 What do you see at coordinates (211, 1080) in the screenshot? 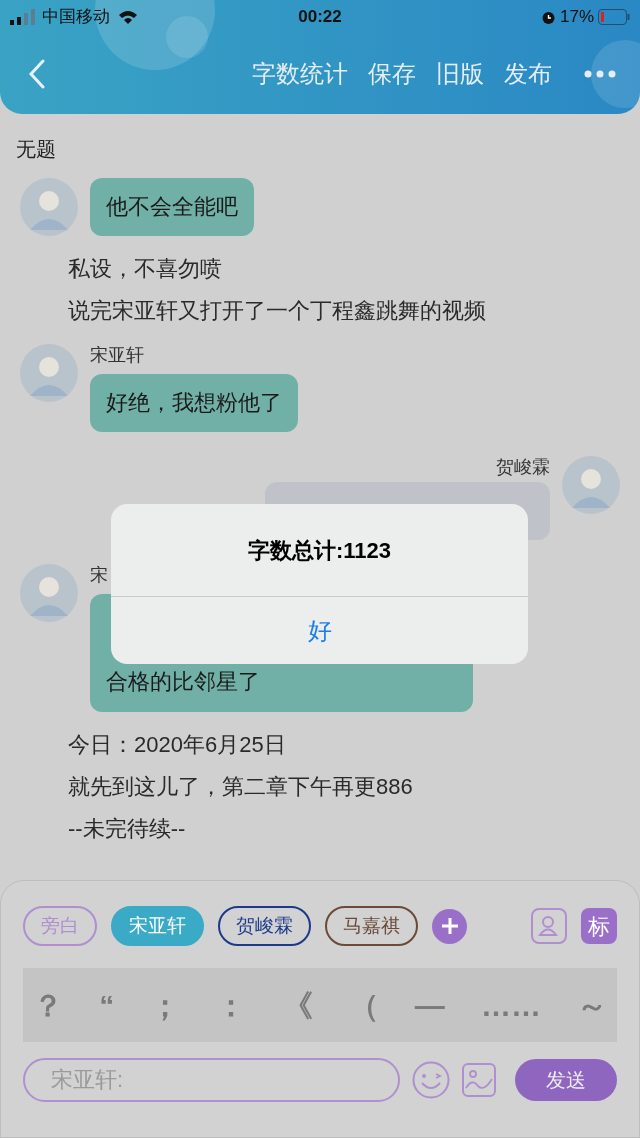
I see `message-input: 宋亚轩:` at bounding box center [211, 1080].